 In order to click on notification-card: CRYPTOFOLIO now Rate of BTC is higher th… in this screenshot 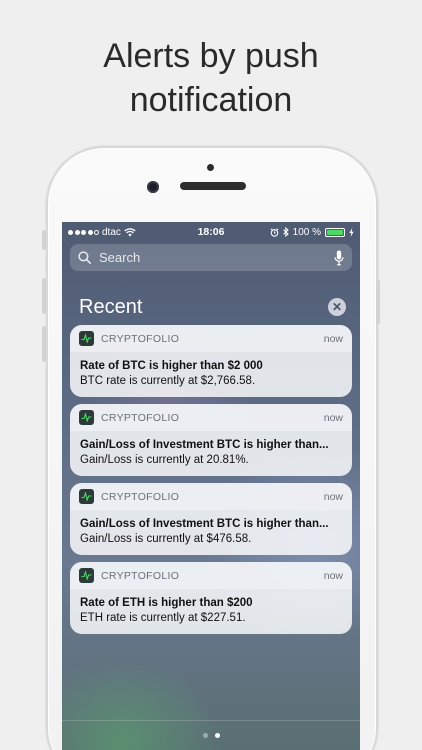, I will do `click(211, 361)`.